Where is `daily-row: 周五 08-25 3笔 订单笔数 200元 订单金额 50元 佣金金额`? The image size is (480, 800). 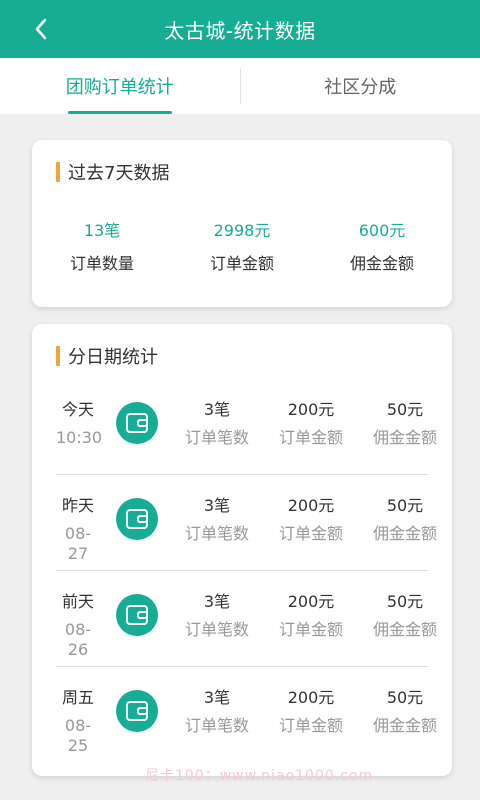 daily-row: 周五 08-25 3笔 订单笔数 200元 订单金额 50元 佣金金额 is located at coordinates (246, 726).